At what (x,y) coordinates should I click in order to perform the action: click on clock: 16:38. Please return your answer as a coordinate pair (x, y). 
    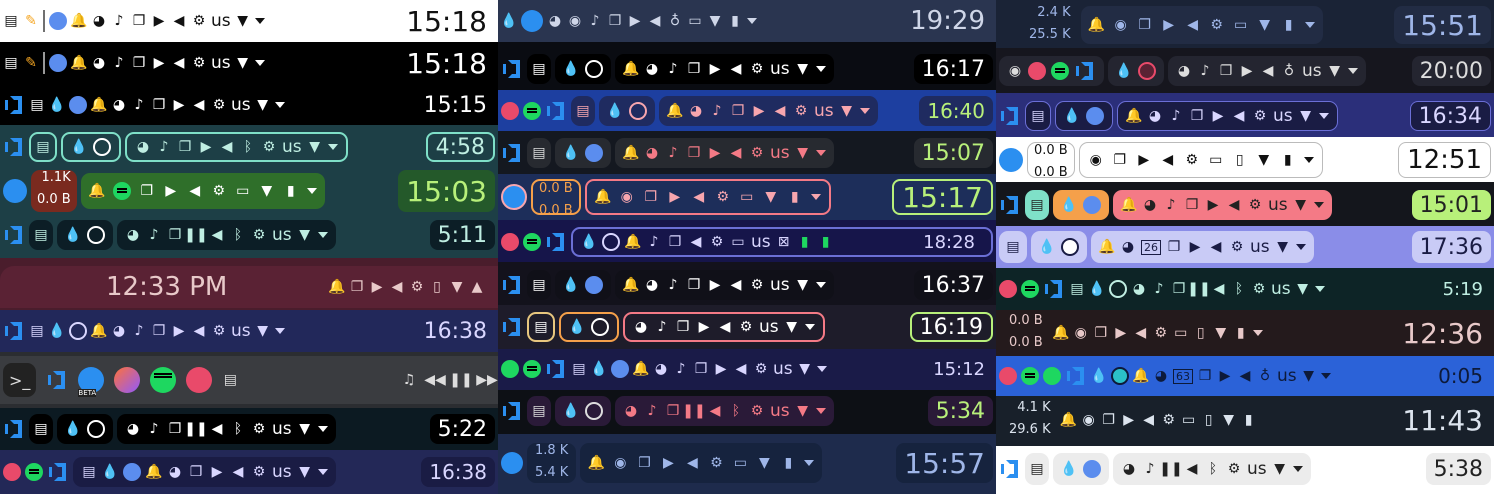
    Looking at the image, I should click on (455, 331).